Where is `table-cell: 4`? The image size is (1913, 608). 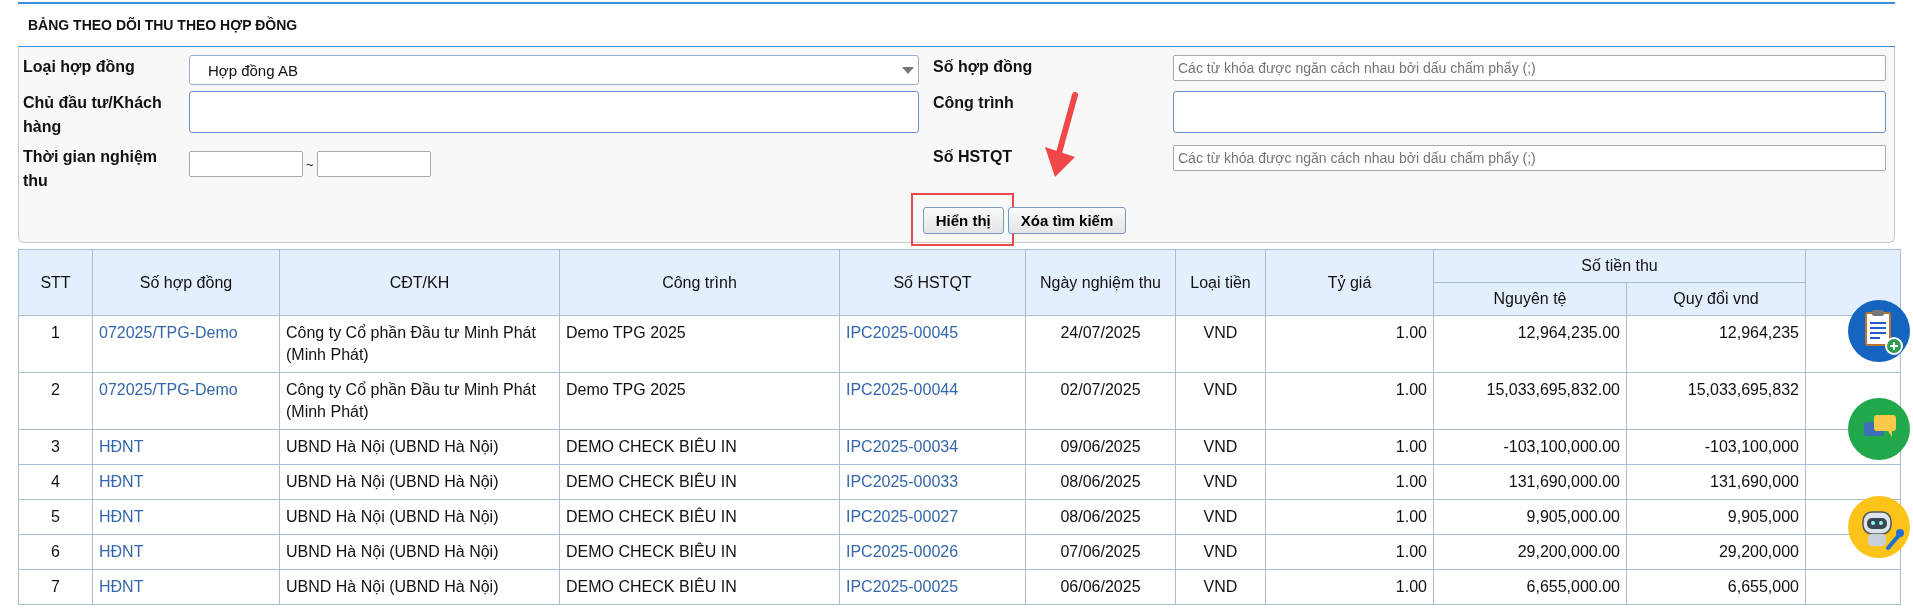
table-cell: 4 is located at coordinates (55, 481).